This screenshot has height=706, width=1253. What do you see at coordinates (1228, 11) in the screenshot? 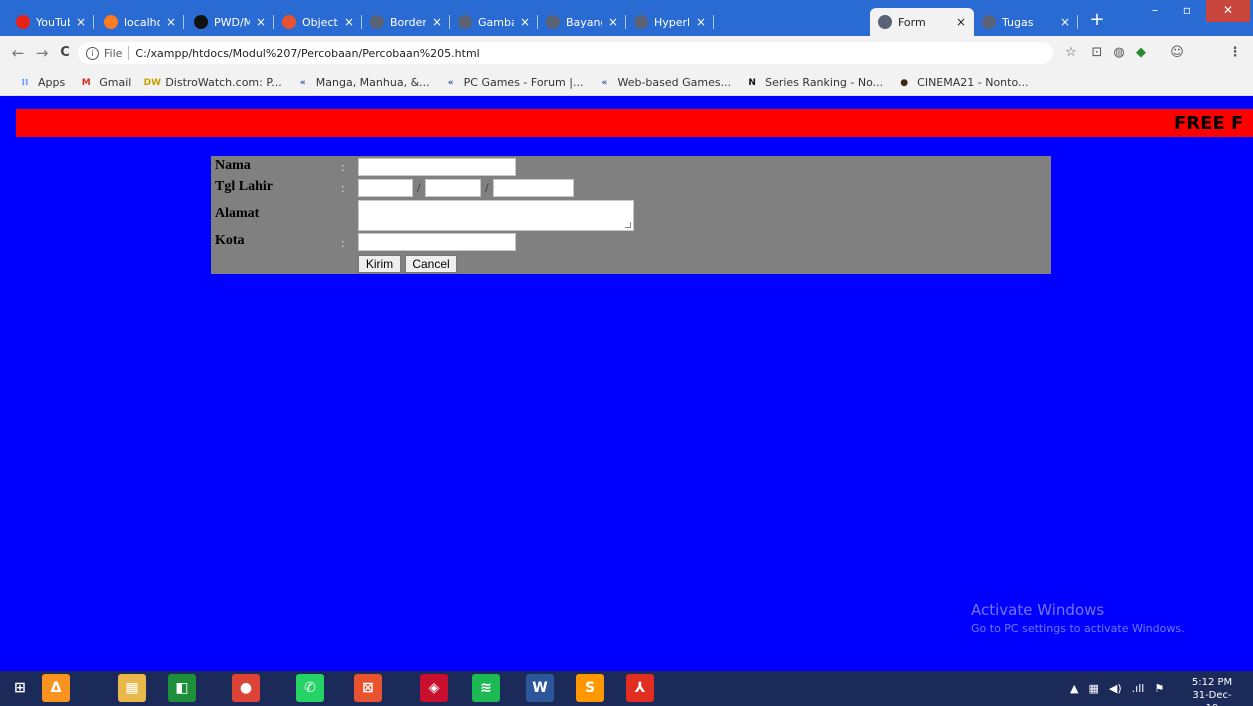
I see `close-window-button: ✕` at bounding box center [1228, 11].